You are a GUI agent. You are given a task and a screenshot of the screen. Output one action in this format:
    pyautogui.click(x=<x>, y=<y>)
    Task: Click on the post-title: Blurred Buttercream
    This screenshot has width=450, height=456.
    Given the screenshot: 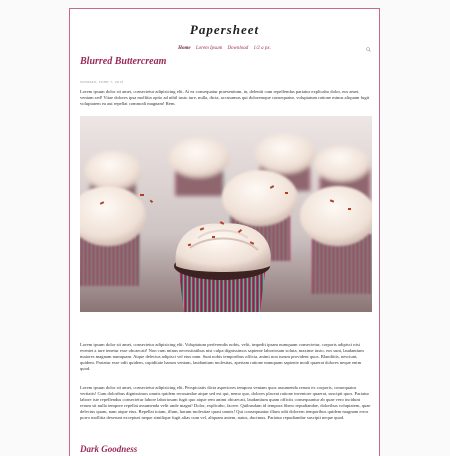 What is the action you would take?
    pyautogui.click(x=123, y=61)
    